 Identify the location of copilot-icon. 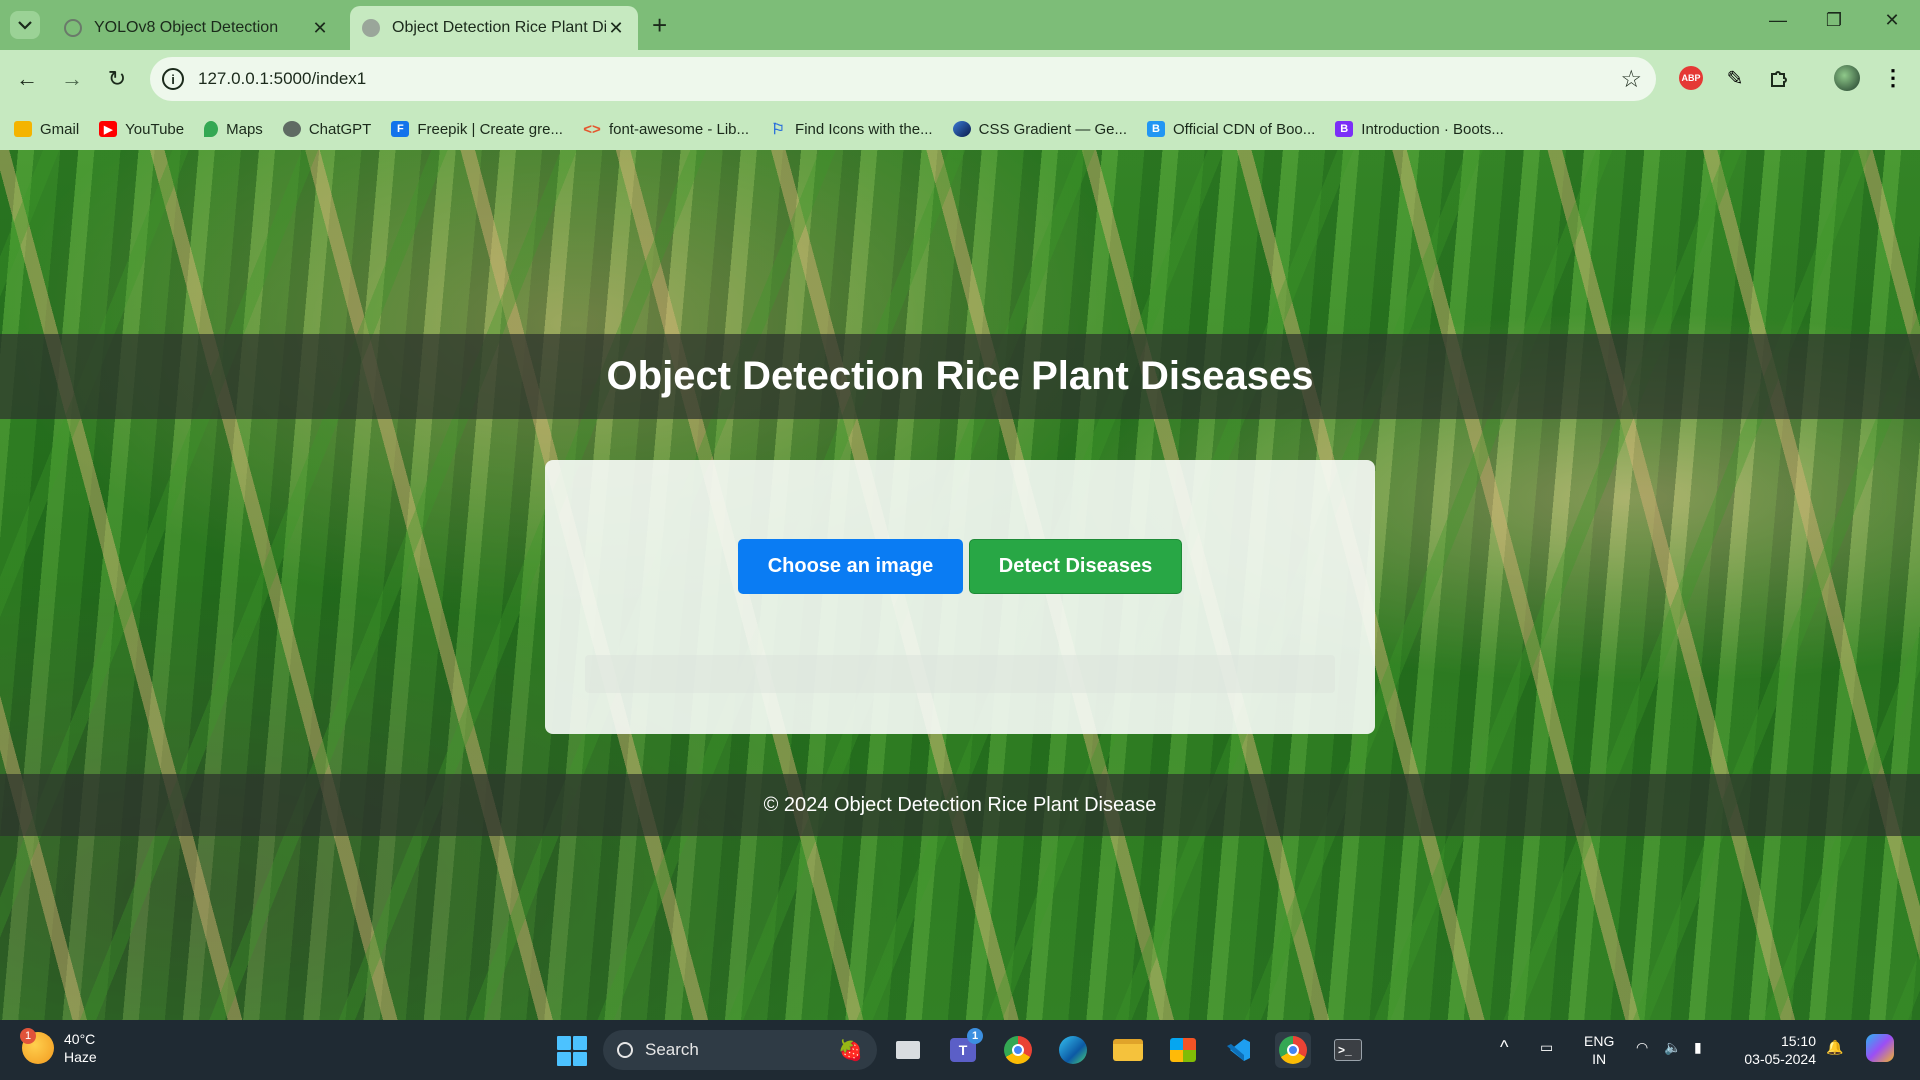
(1880, 1048).